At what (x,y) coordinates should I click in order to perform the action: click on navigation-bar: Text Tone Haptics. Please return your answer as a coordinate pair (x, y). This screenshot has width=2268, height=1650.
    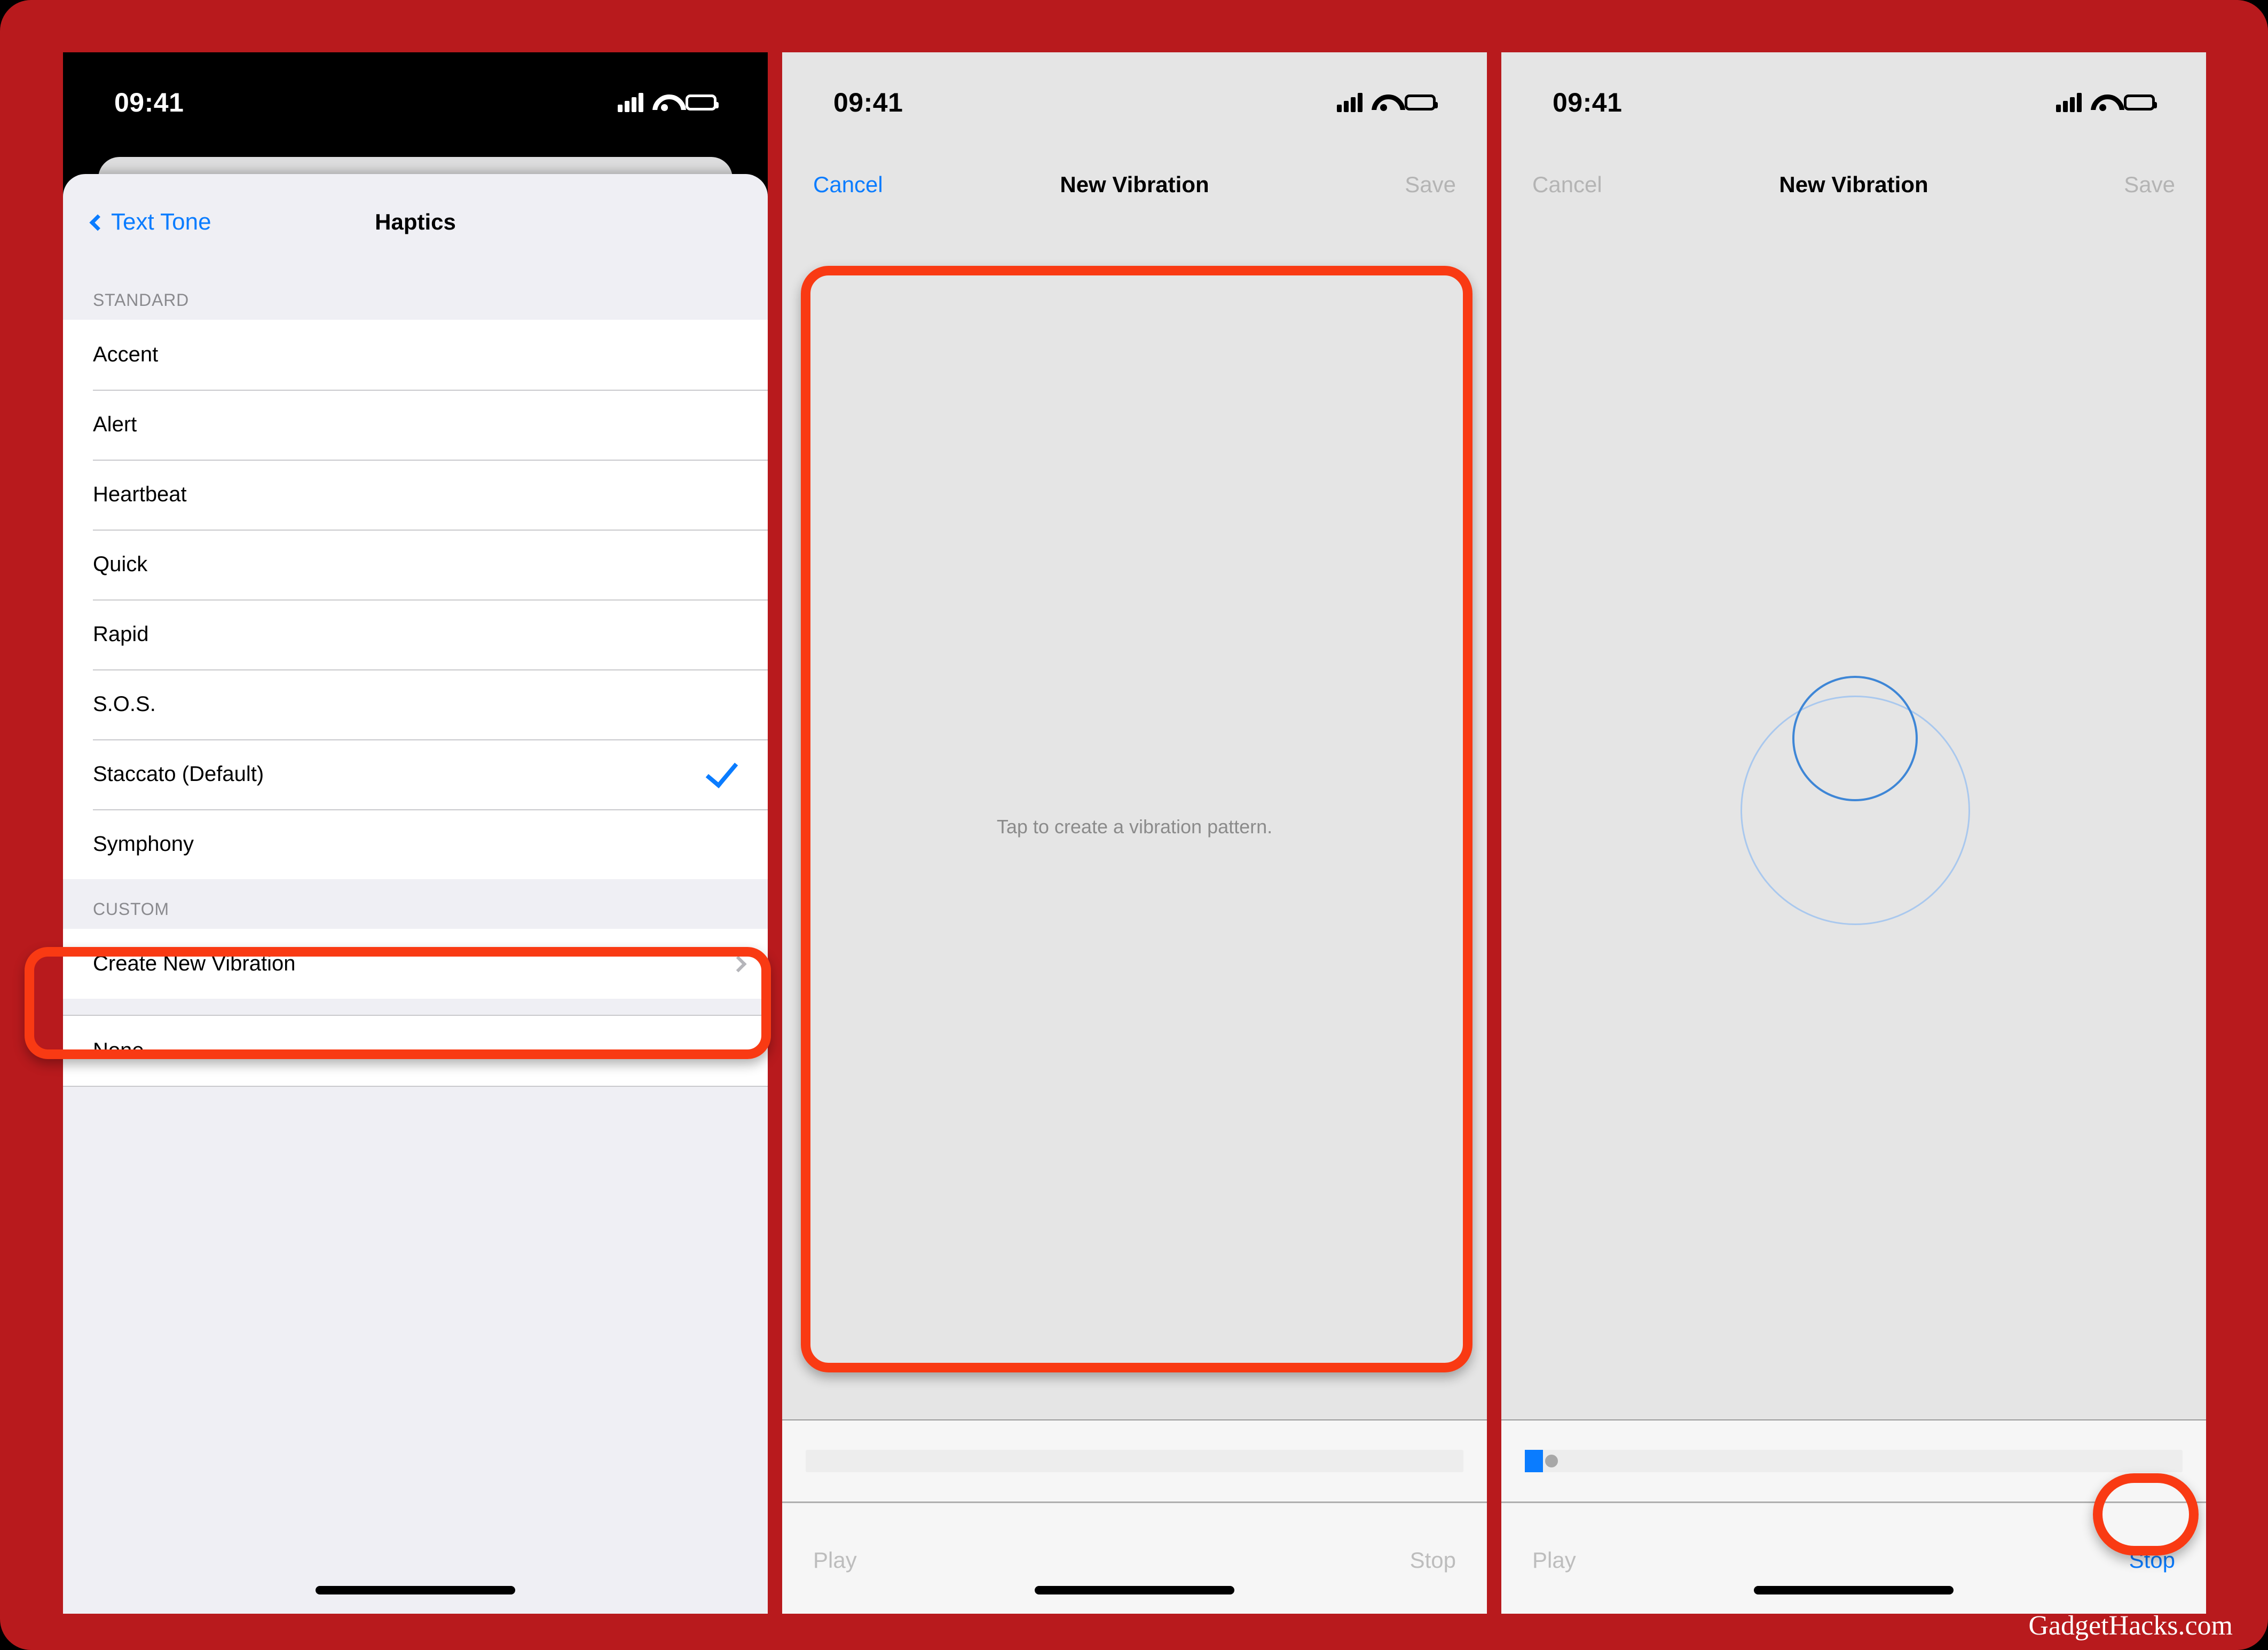
    Looking at the image, I should click on (416, 222).